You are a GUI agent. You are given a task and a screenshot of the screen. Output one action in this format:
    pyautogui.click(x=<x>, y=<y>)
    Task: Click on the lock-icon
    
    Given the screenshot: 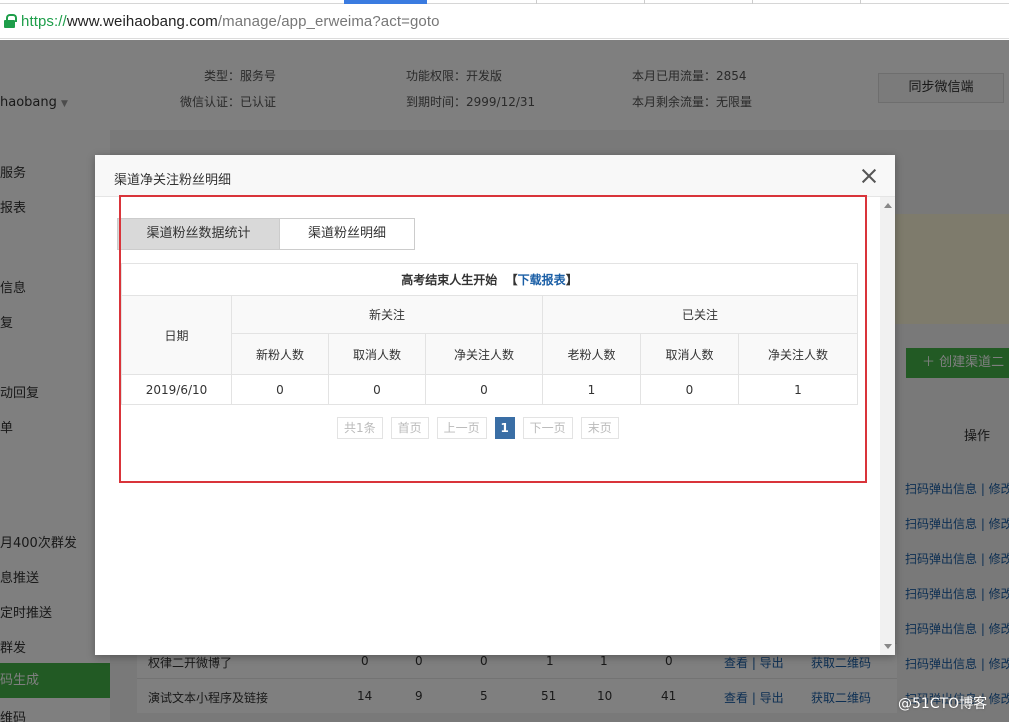 What is the action you would take?
    pyautogui.click(x=10, y=21)
    